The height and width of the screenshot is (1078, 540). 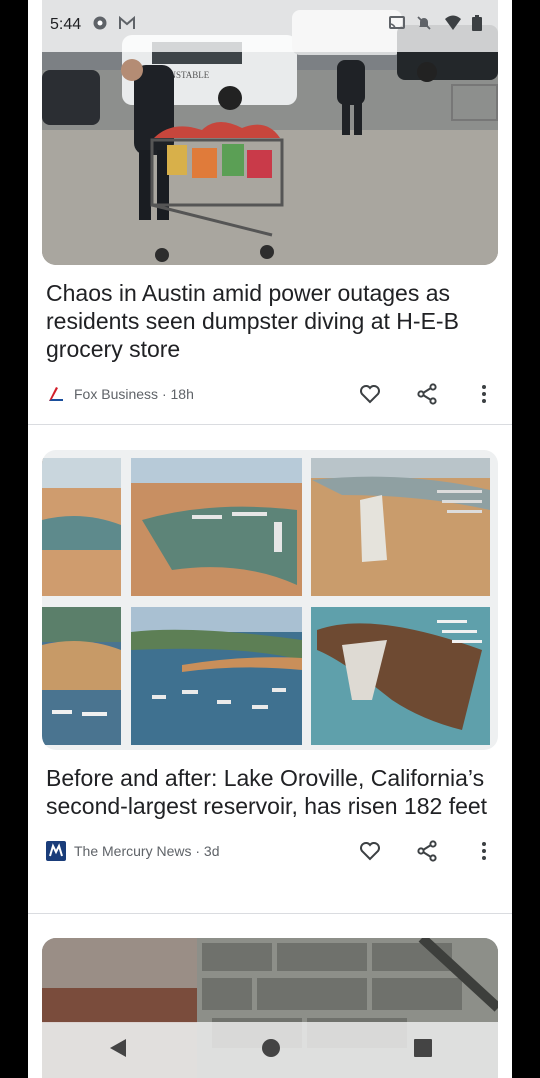 I want to click on article-meta: Fox Business · 18h, so click(x=270, y=394).